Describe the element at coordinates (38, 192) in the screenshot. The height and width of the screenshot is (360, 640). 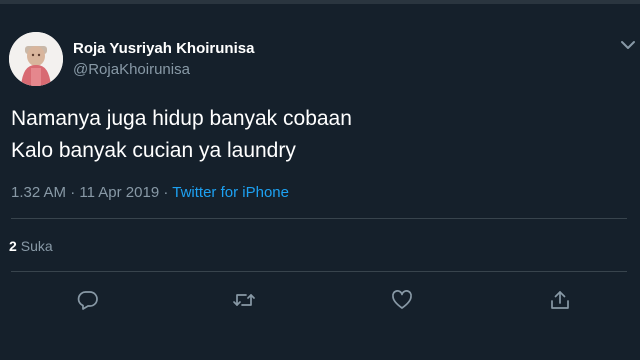
I see `tweet-time: 1.32 AM` at that location.